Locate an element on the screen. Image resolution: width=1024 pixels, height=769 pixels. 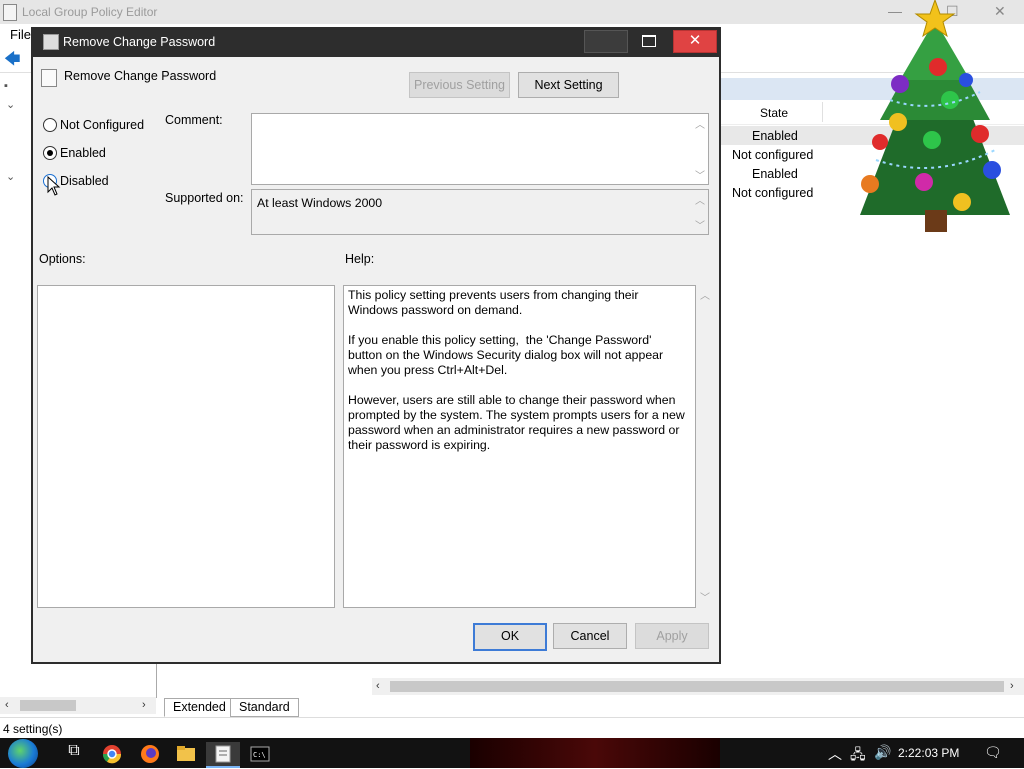
status-bar: 4 setting(s) is located at coordinates (512, 728).